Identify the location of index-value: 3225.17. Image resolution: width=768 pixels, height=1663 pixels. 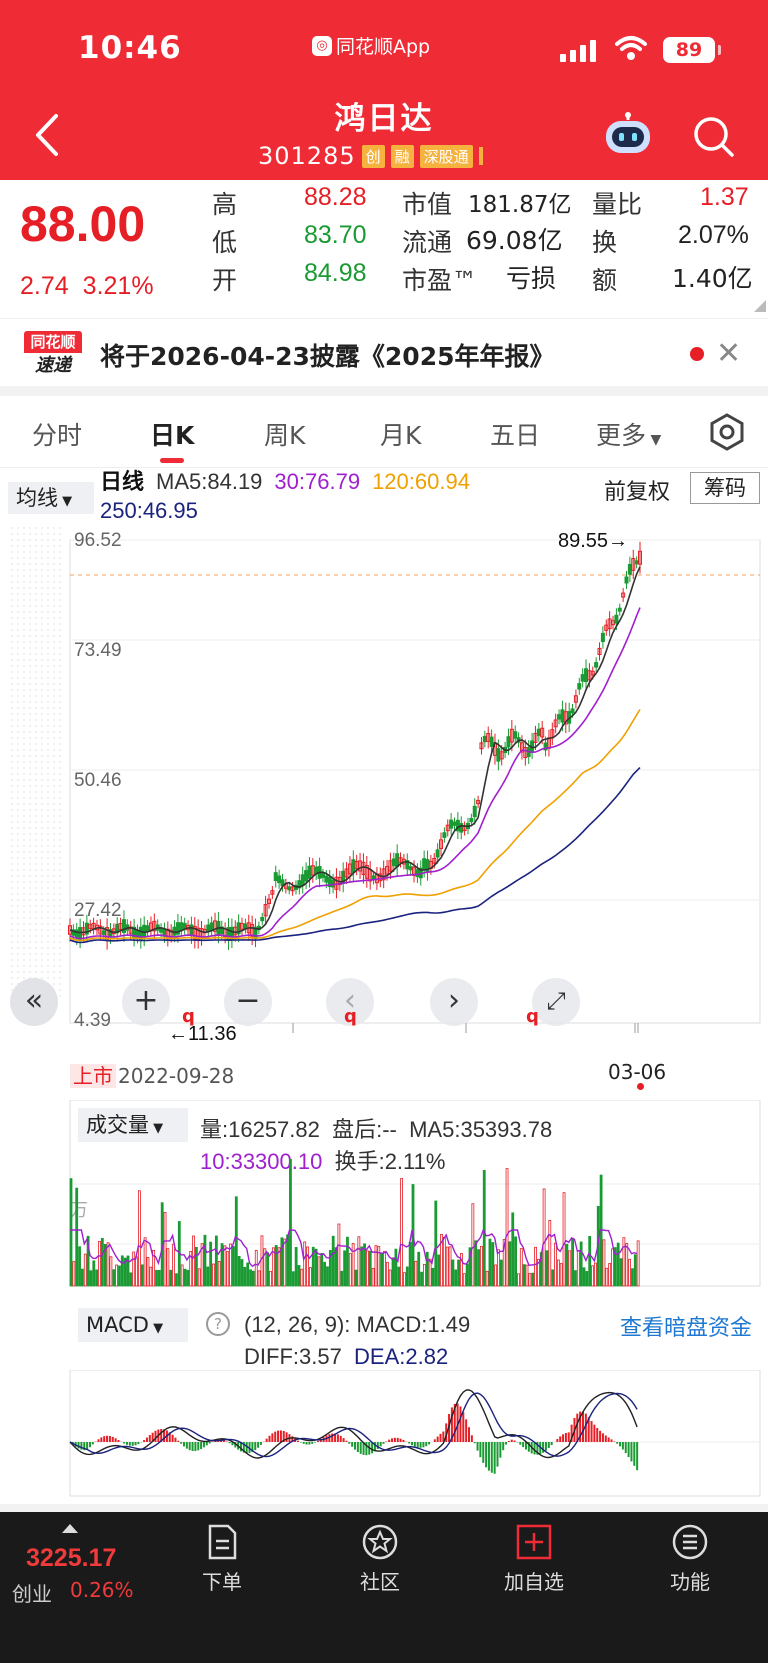
(71, 1558).